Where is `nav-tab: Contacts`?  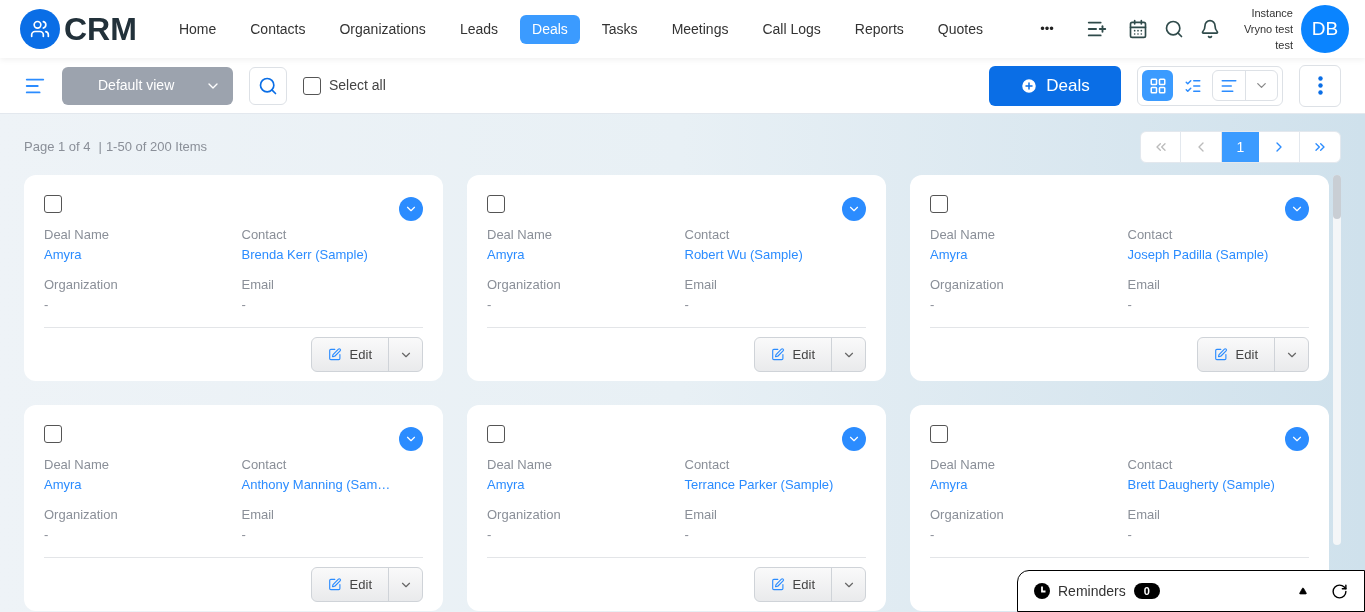 nav-tab: Contacts is located at coordinates (278, 29).